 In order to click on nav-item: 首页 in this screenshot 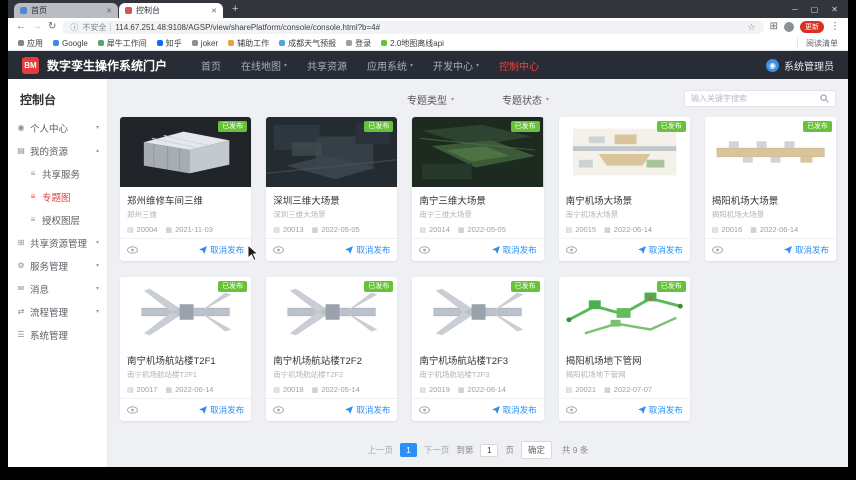, I will do `click(211, 65)`.